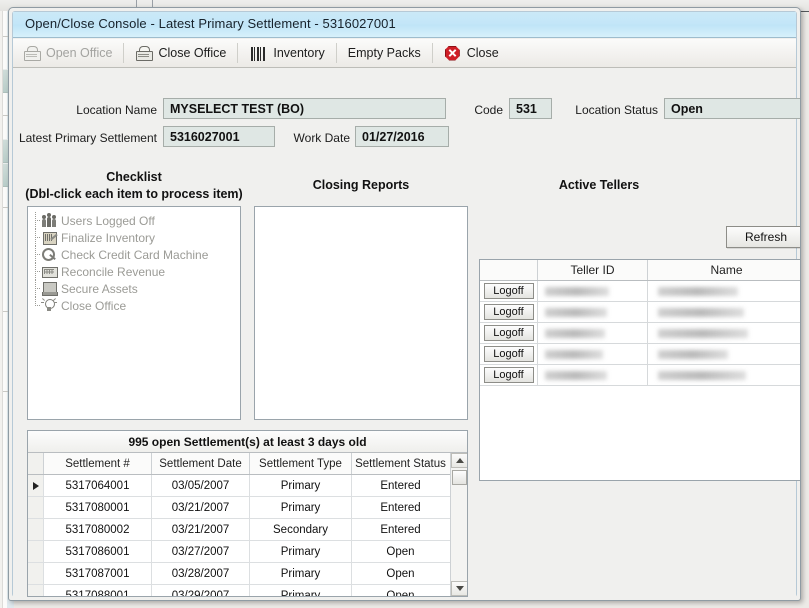  What do you see at coordinates (530, 108) in the screenshot?
I see `code-field: 531` at bounding box center [530, 108].